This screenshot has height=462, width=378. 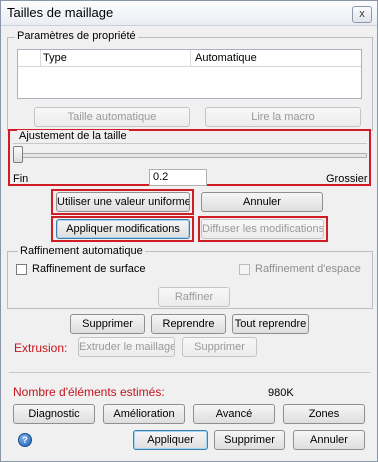 I want to click on advanced-button: Avancé, so click(x=234, y=414).